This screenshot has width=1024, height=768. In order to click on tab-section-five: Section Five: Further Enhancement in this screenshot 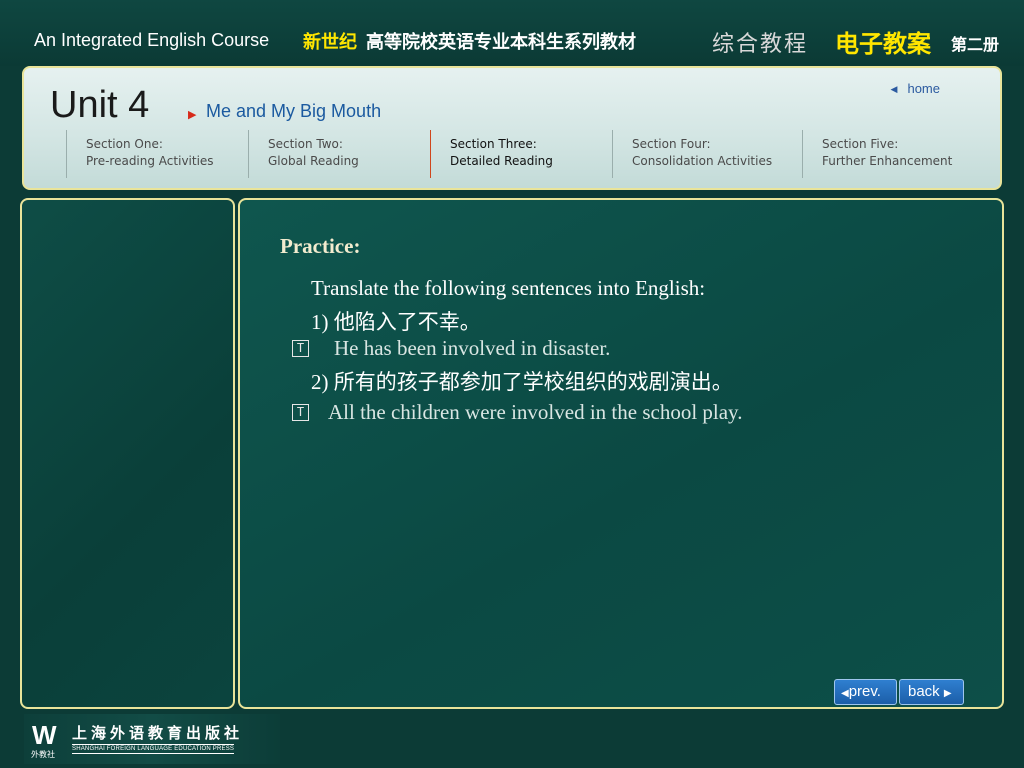, I will do `click(897, 154)`.